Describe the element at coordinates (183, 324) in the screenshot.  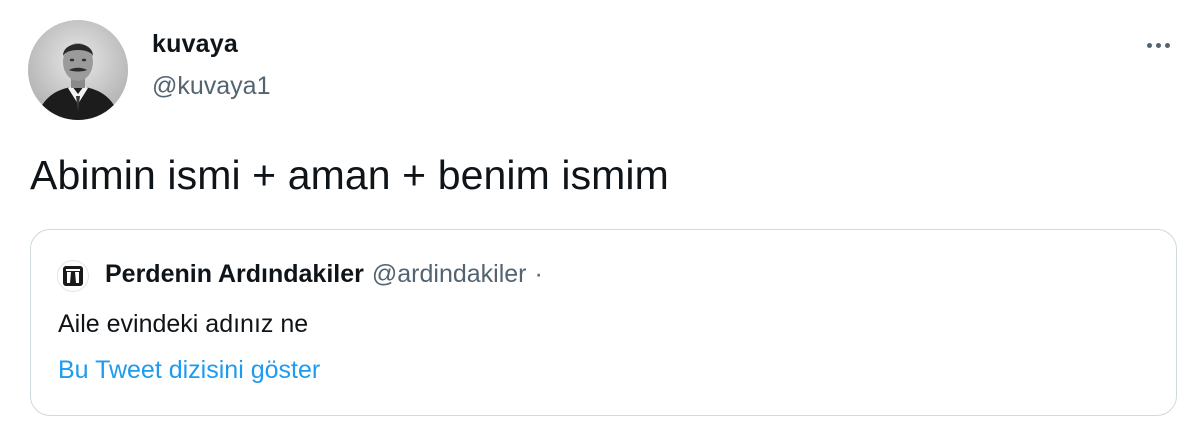
I see `quoted-tweet-text: Aile evindeki adınız ne` at that location.